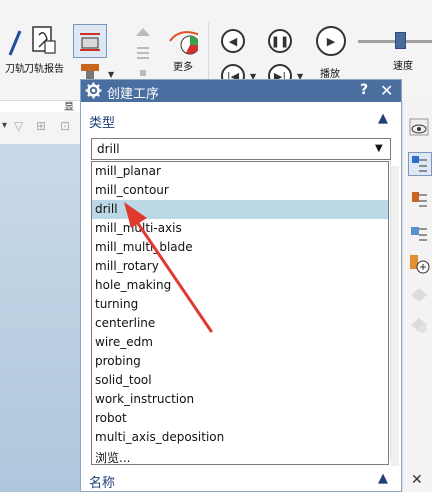 The height and width of the screenshot is (494, 432). What do you see at coordinates (240, 190) in the screenshot?
I see `dropdown-option: mill_contour` at bounding box center [240, 190].